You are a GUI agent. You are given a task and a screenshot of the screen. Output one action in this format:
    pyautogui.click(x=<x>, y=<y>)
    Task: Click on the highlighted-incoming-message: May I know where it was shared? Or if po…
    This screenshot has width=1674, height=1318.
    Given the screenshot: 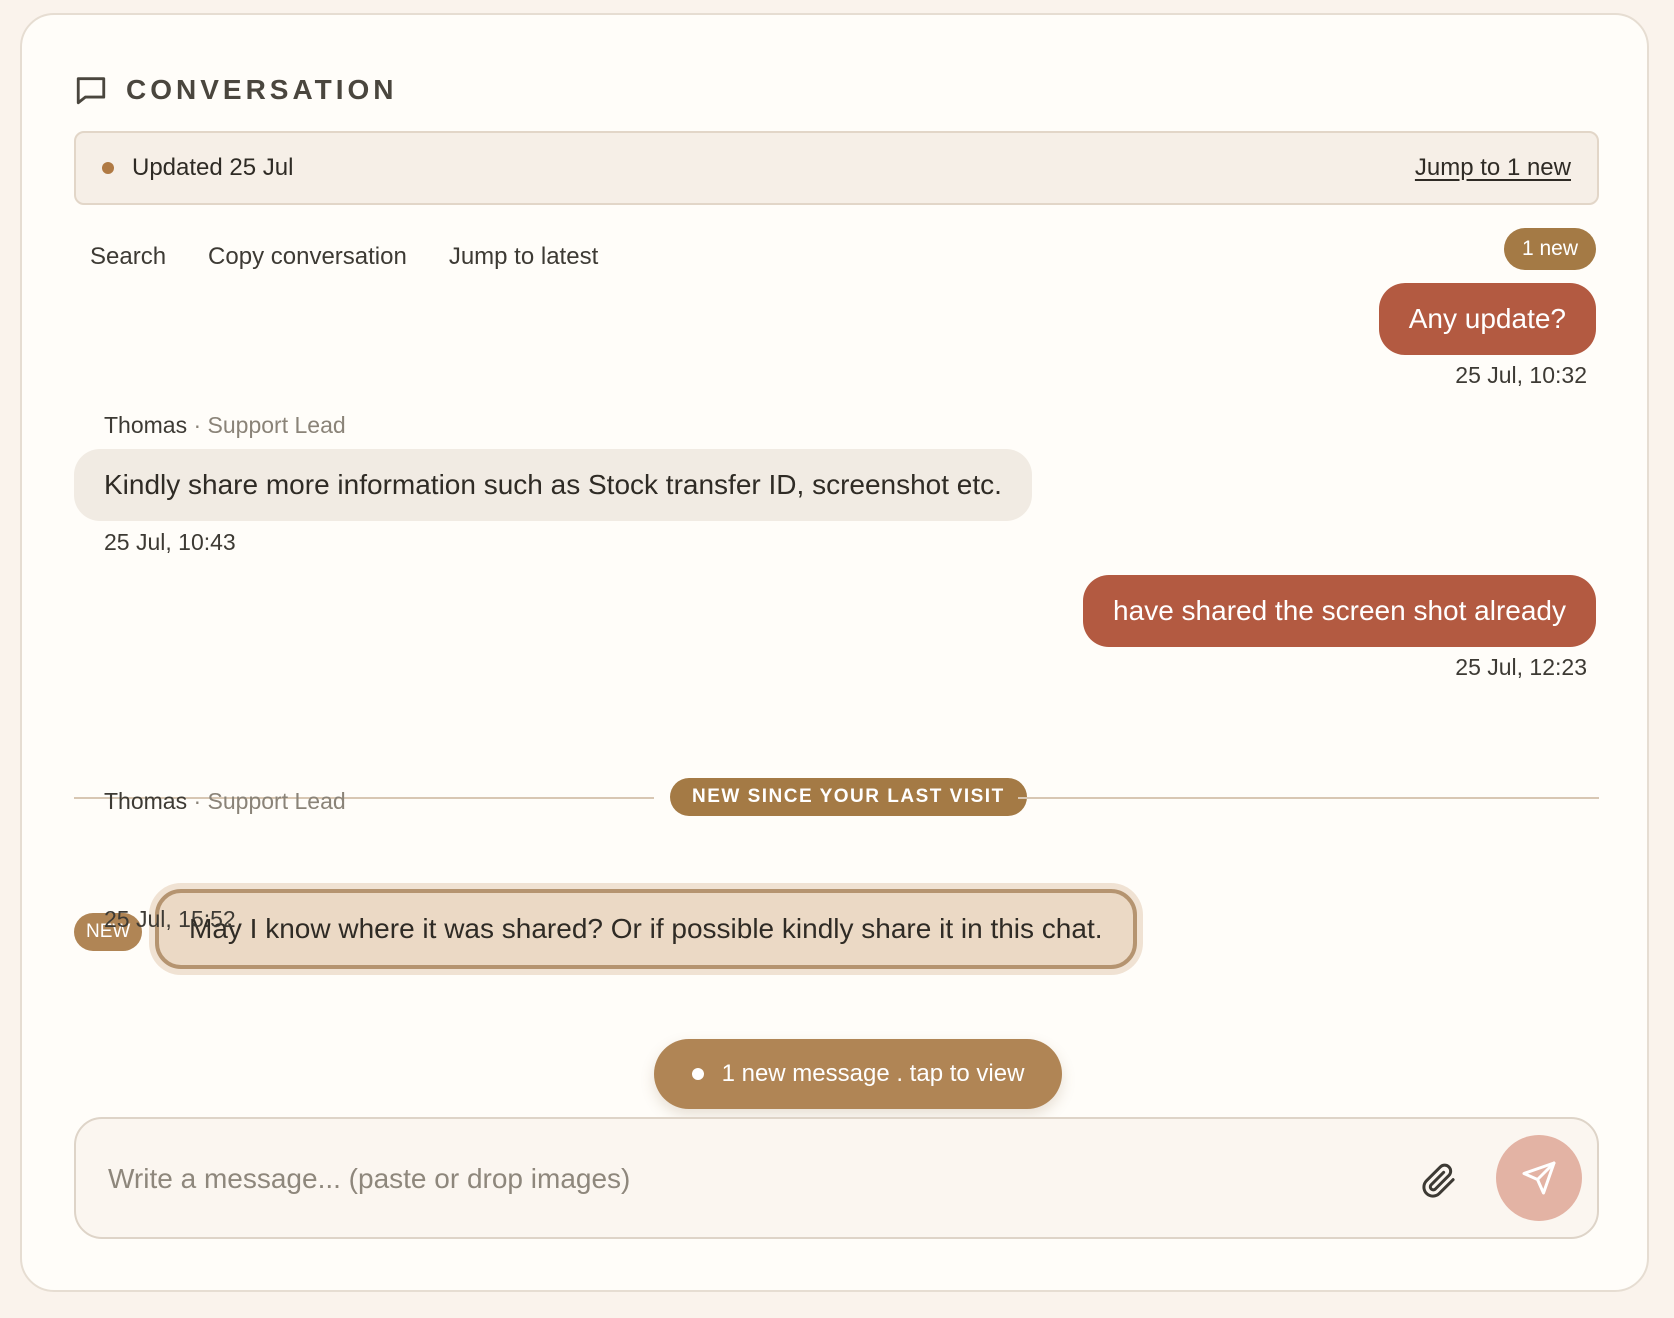 What is the action you would take?
    pyautogui.click(x=646, y=929)
    